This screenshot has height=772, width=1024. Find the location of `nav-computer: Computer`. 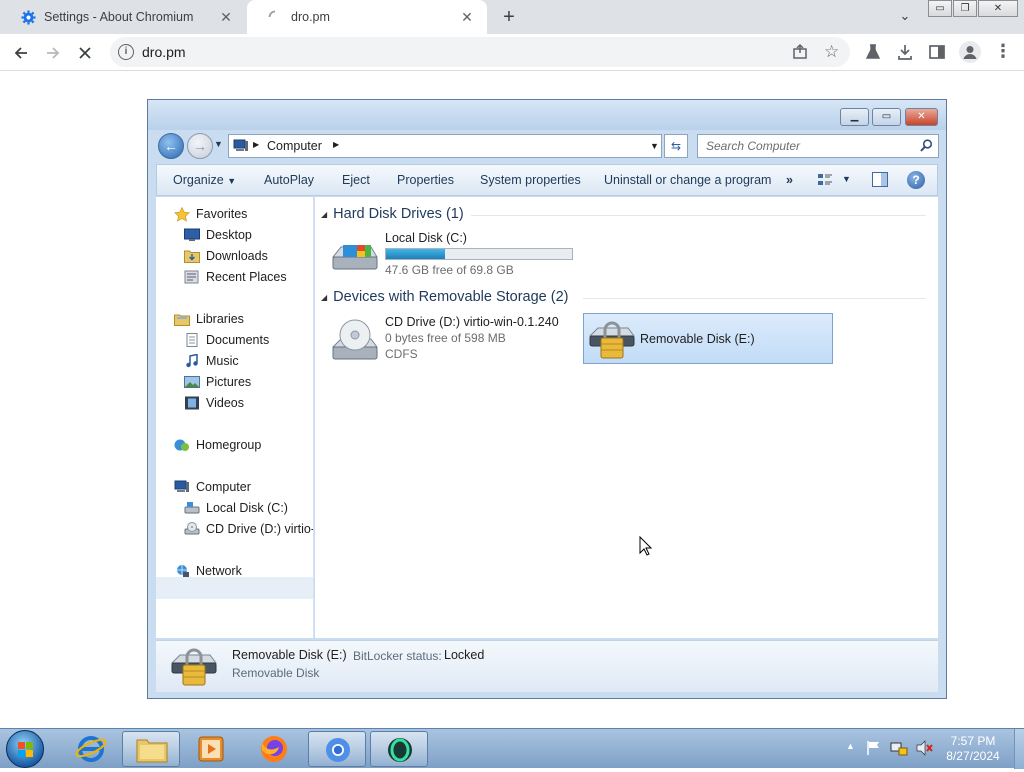

nav-computer: Computer is located at coordinates (212, 487).